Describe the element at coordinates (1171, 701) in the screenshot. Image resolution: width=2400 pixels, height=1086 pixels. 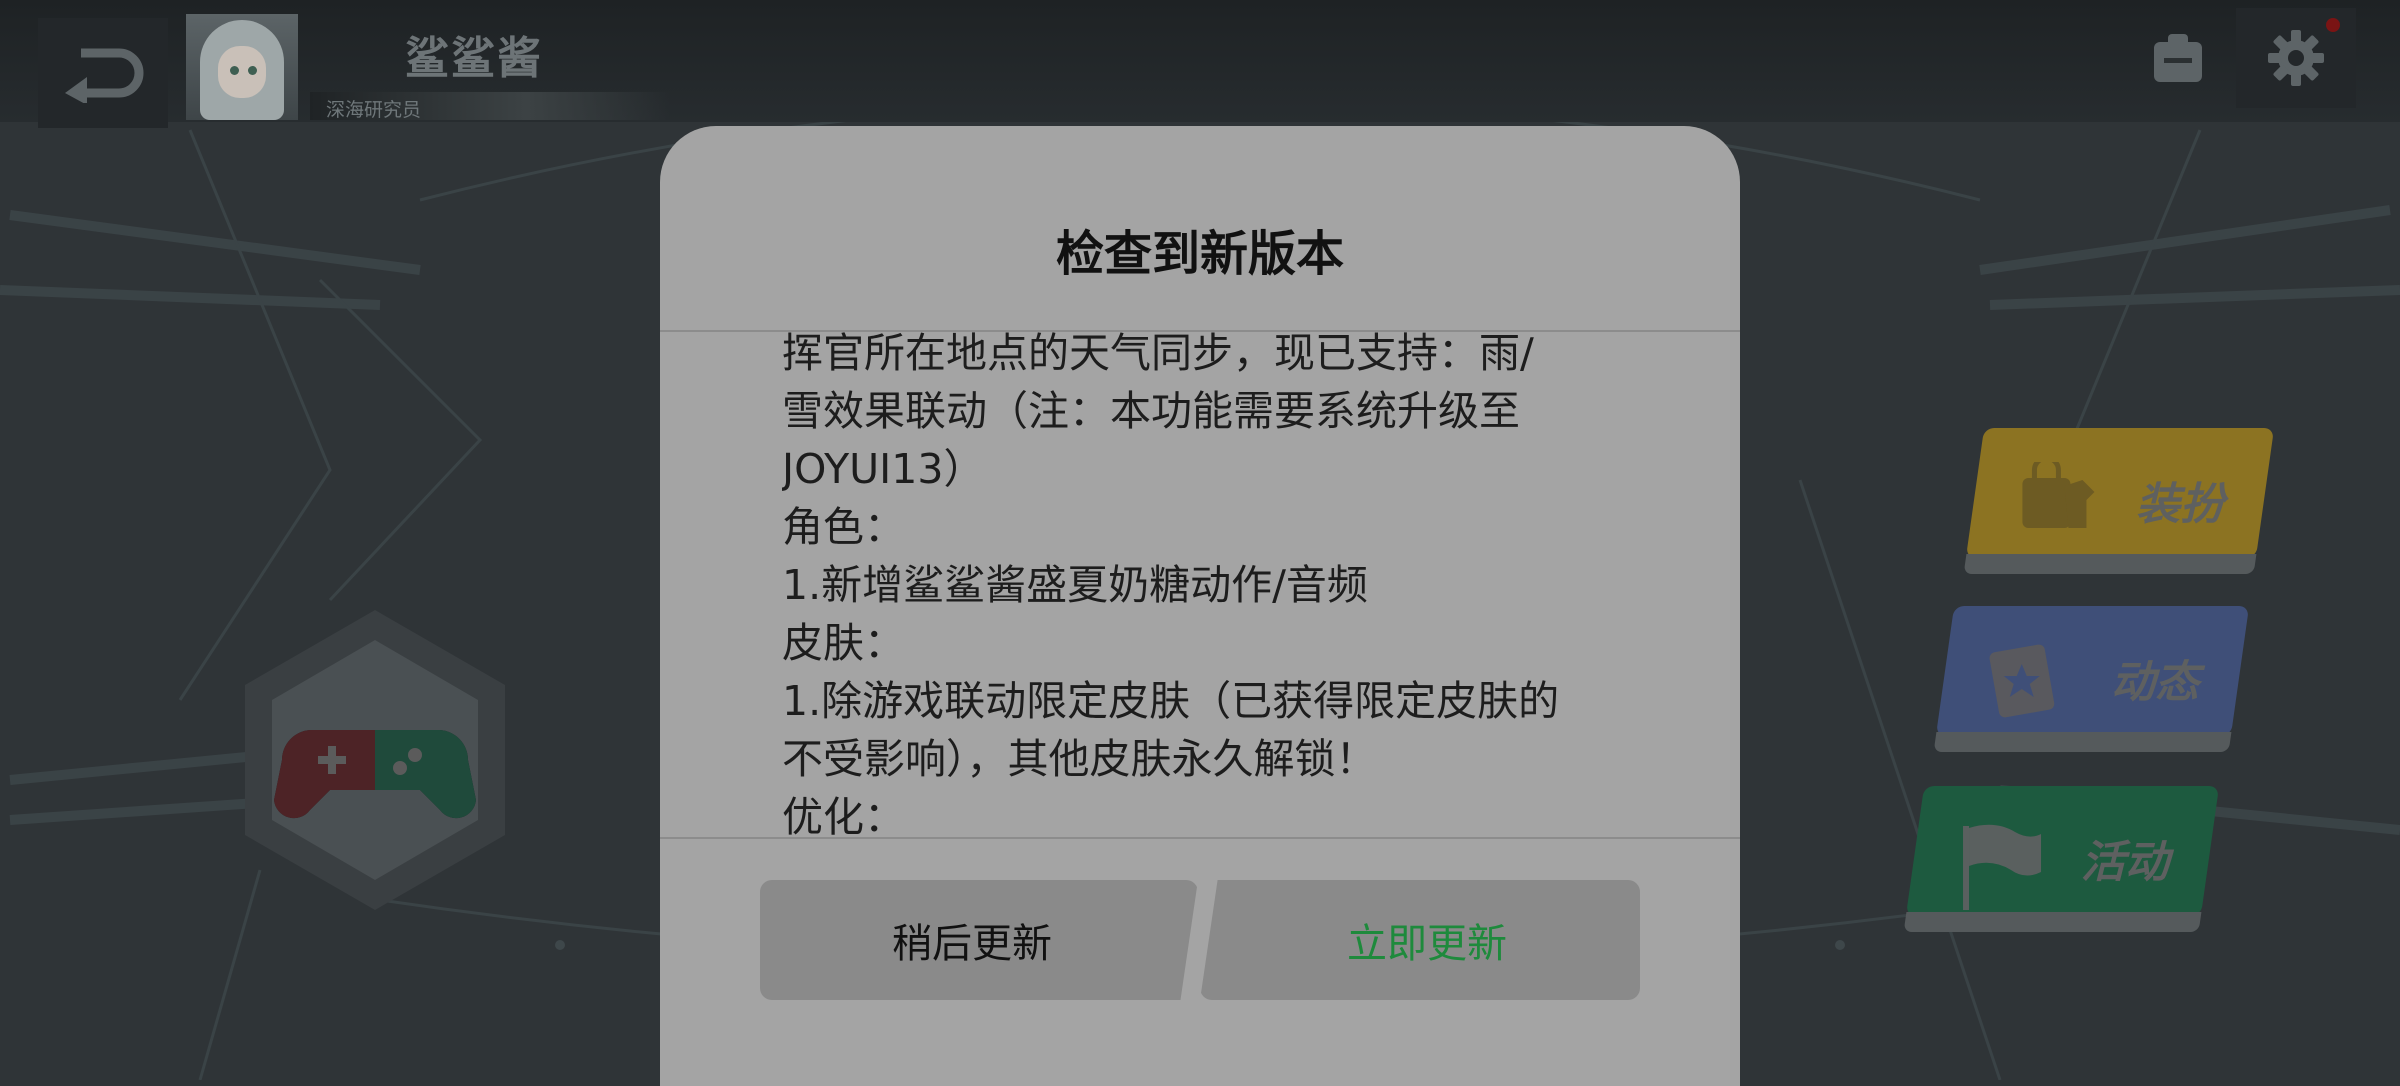
I see `changelog-line: 1.除游戏联动限定皮肤（已获得限定皮肤的` at that location.